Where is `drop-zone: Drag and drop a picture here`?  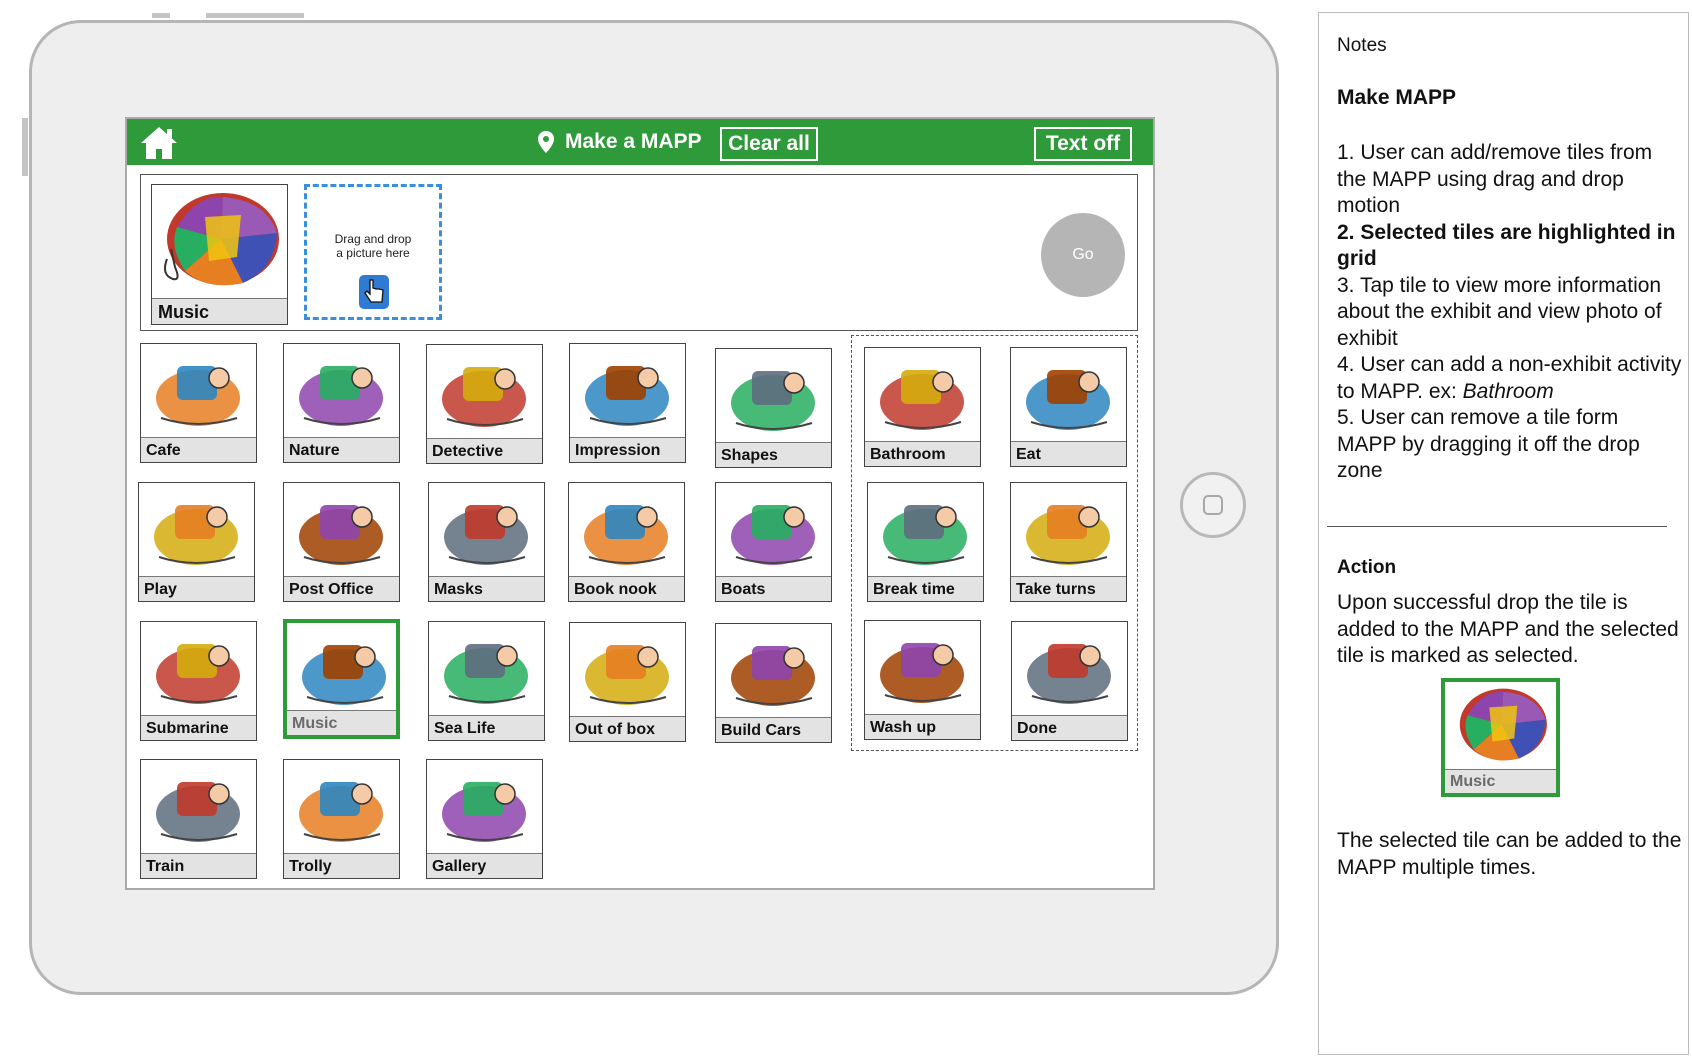 drop-zone: Drag and drop a picture here is located at coordinates (373, 252).